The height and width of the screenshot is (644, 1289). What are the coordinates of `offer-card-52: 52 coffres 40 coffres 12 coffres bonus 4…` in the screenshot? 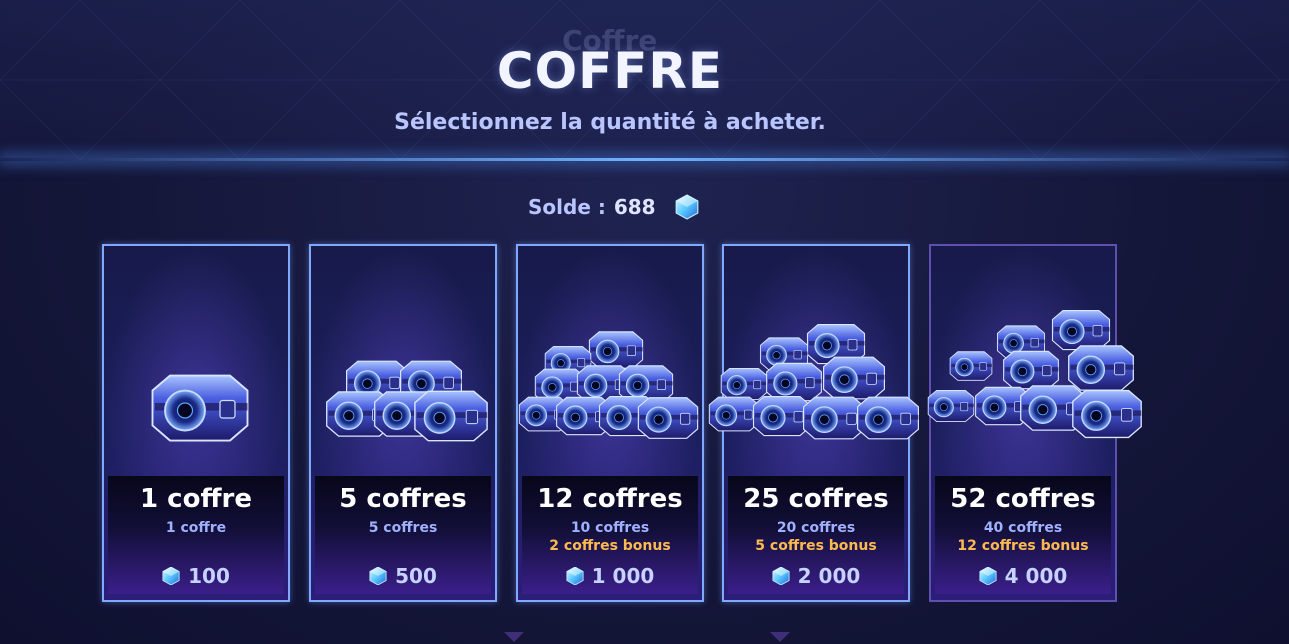 It's located at (1034, 423).